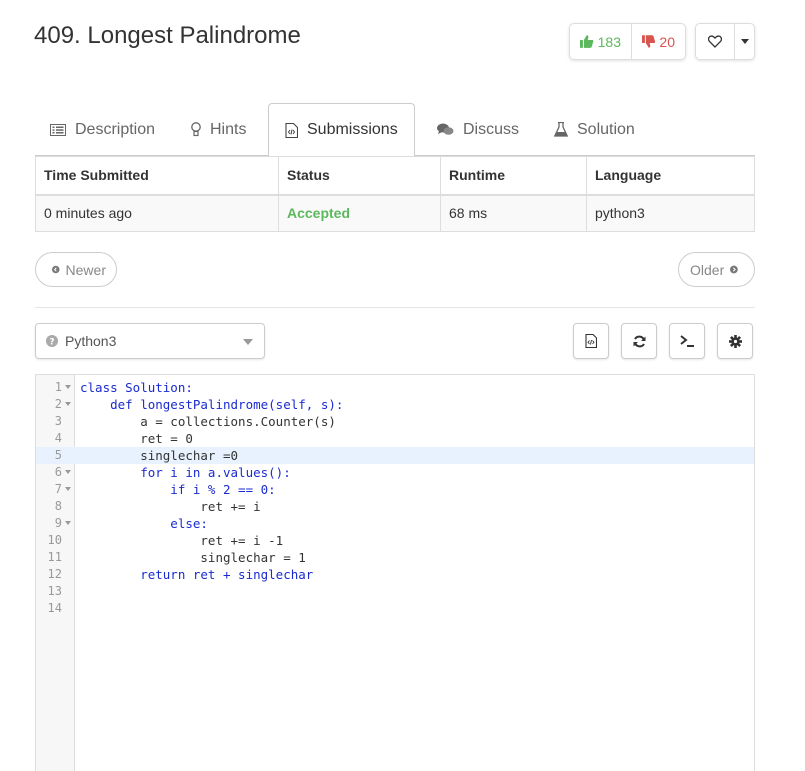 The width and height of the screenshot is (805, 771). I want to click on col-time-submitted: Time Submitted, so click(157, 176).